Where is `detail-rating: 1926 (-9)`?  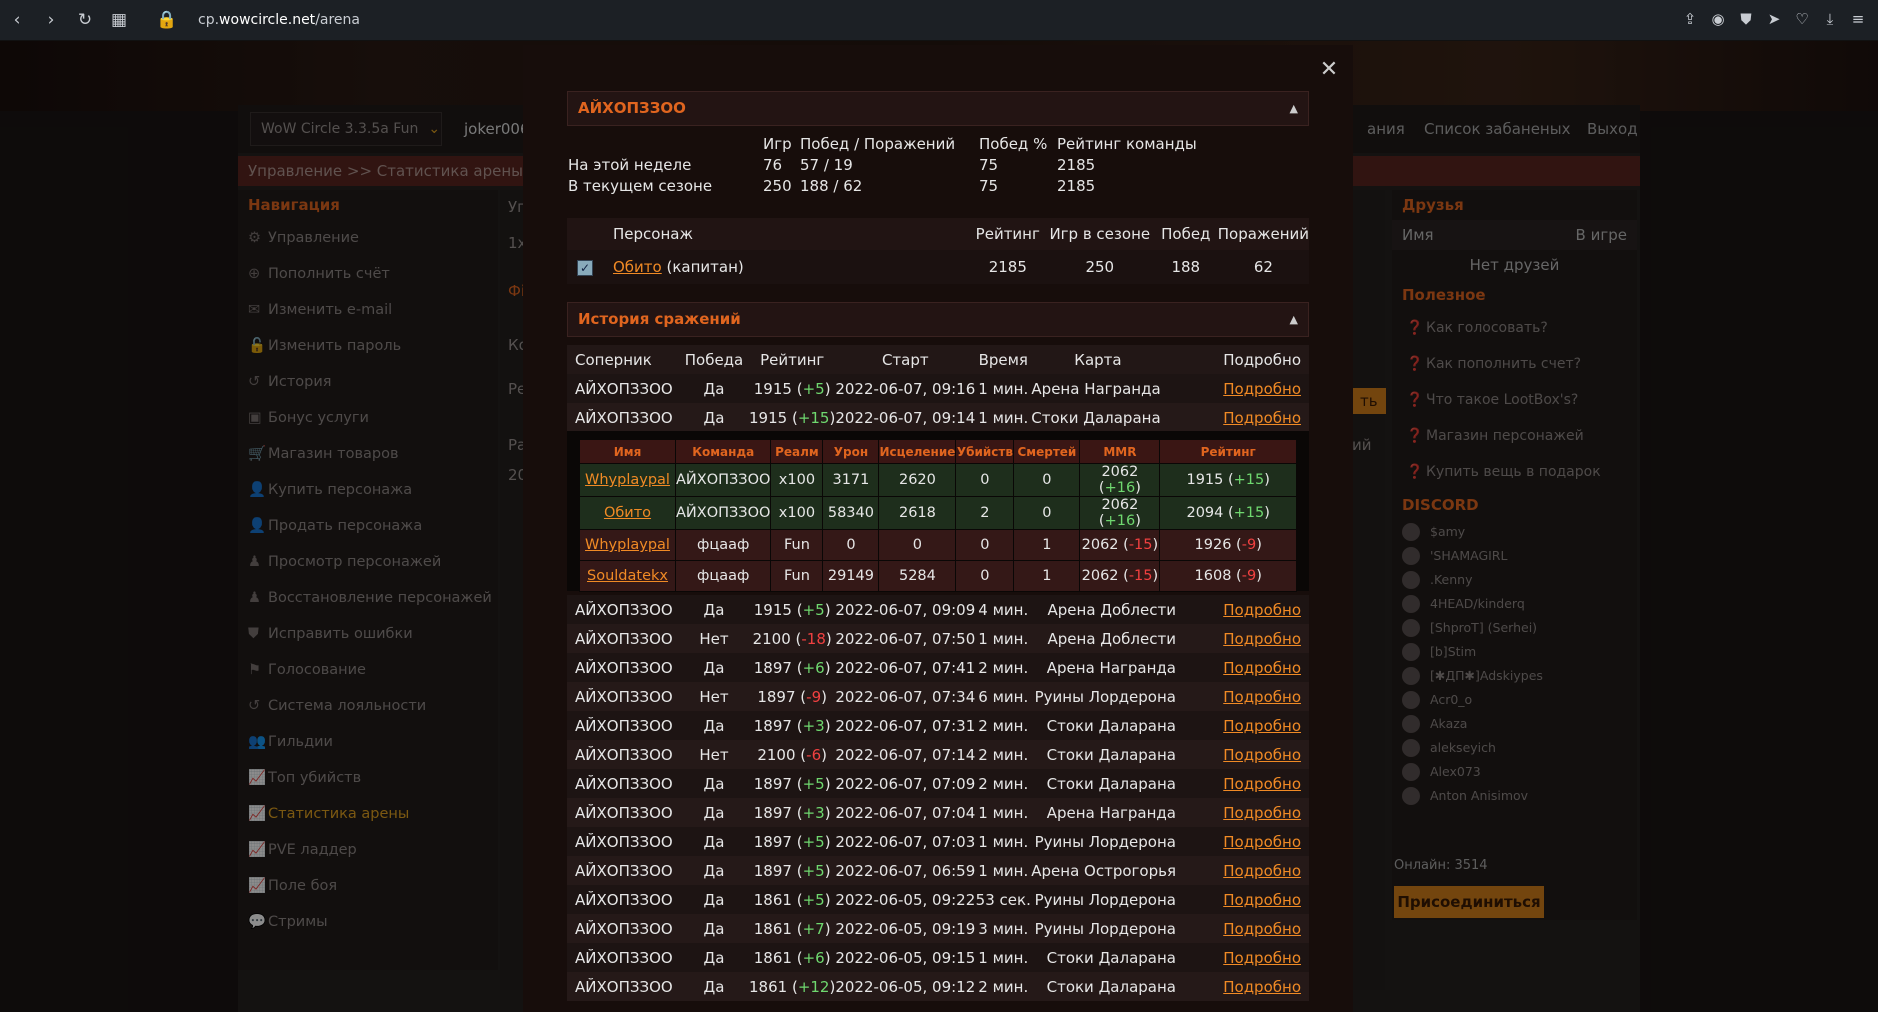
detail-rating: 1926 (-9) is located at coordinates (1228, 545).